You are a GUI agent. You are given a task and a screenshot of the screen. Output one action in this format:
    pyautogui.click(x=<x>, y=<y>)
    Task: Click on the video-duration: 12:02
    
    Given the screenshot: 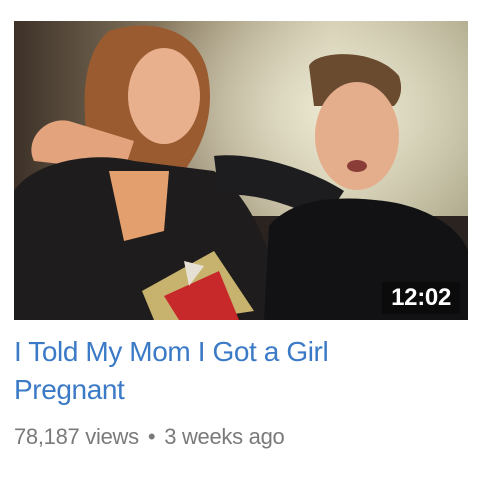 What is the action you would take?
    pyautogui.click(x=421, y=298)
    